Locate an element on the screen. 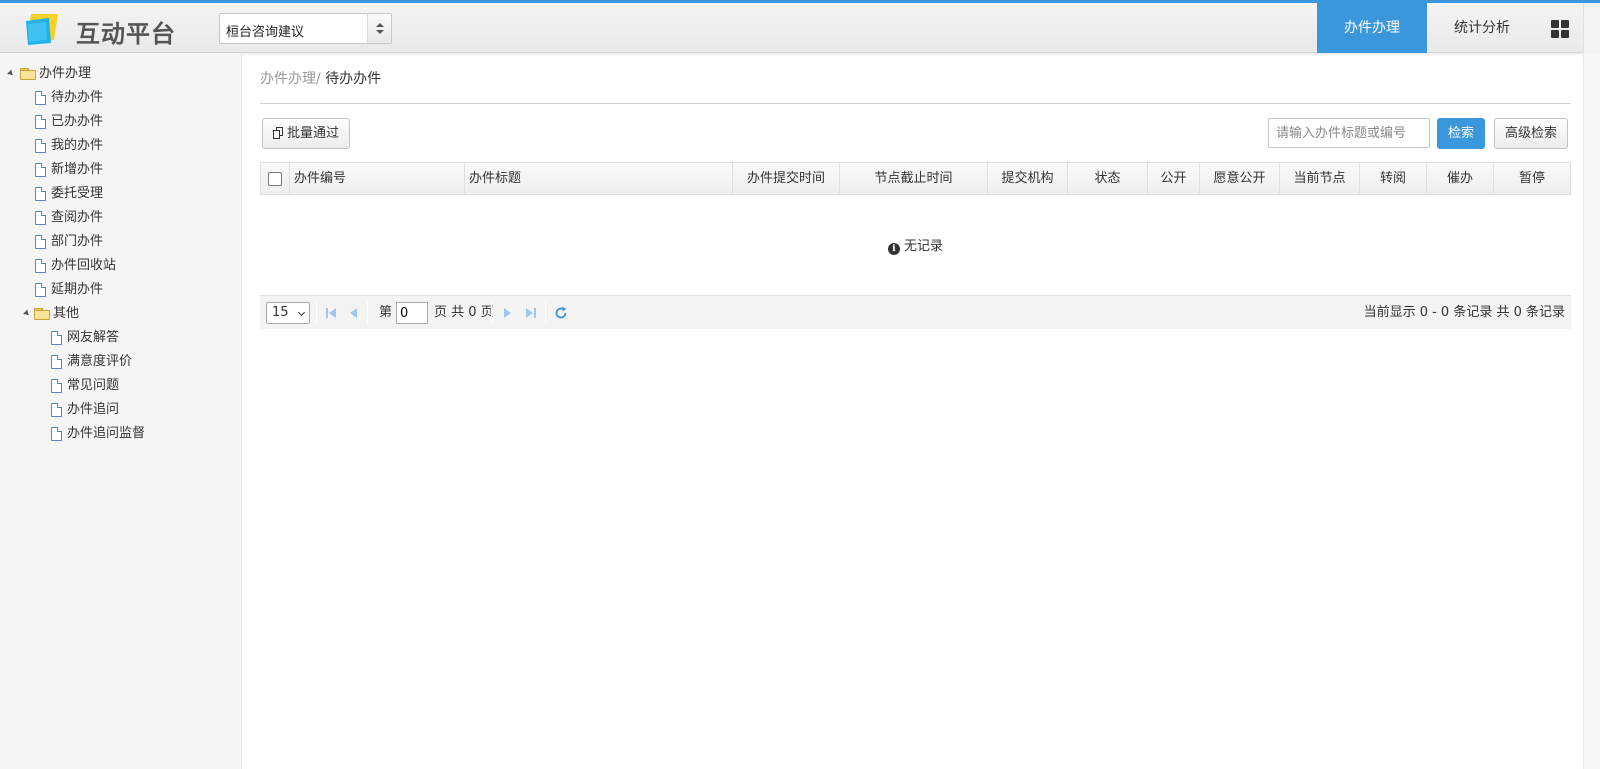 This screenshot has height=769, width=1600. batch-approve-label: 批量通过 is located at coordinates (312, 133).